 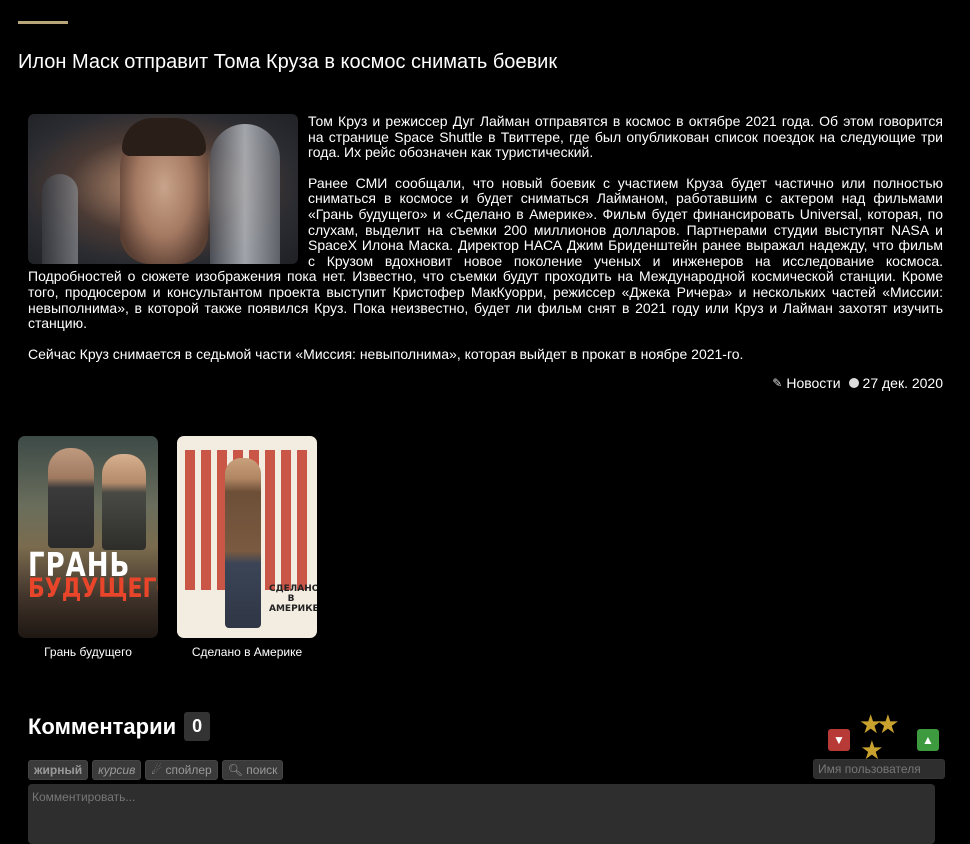 I want to click on movie-card: СДЕЛАНО В АМЕРИКЕ Сделано в Америке, so click(x=247, y=547).